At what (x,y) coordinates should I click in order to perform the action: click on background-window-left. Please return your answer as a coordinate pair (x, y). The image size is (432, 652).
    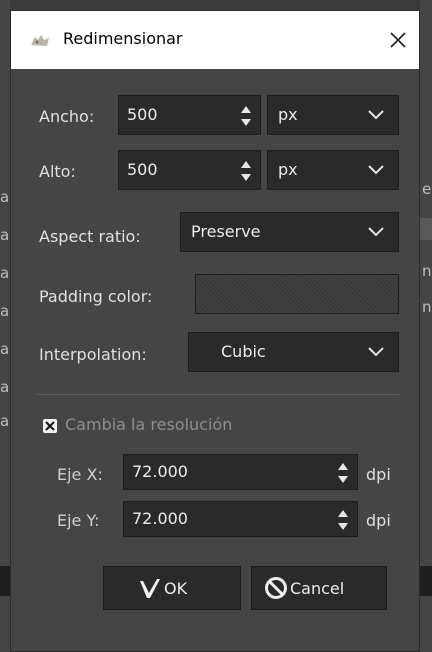
    Looking at the image, I should click on (5, 326).